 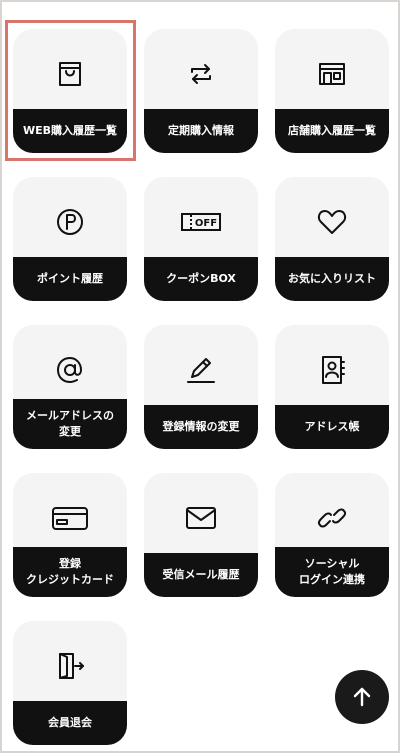 I want to click on menu-tile-label: 会員退会, so click(x=70, y=723).